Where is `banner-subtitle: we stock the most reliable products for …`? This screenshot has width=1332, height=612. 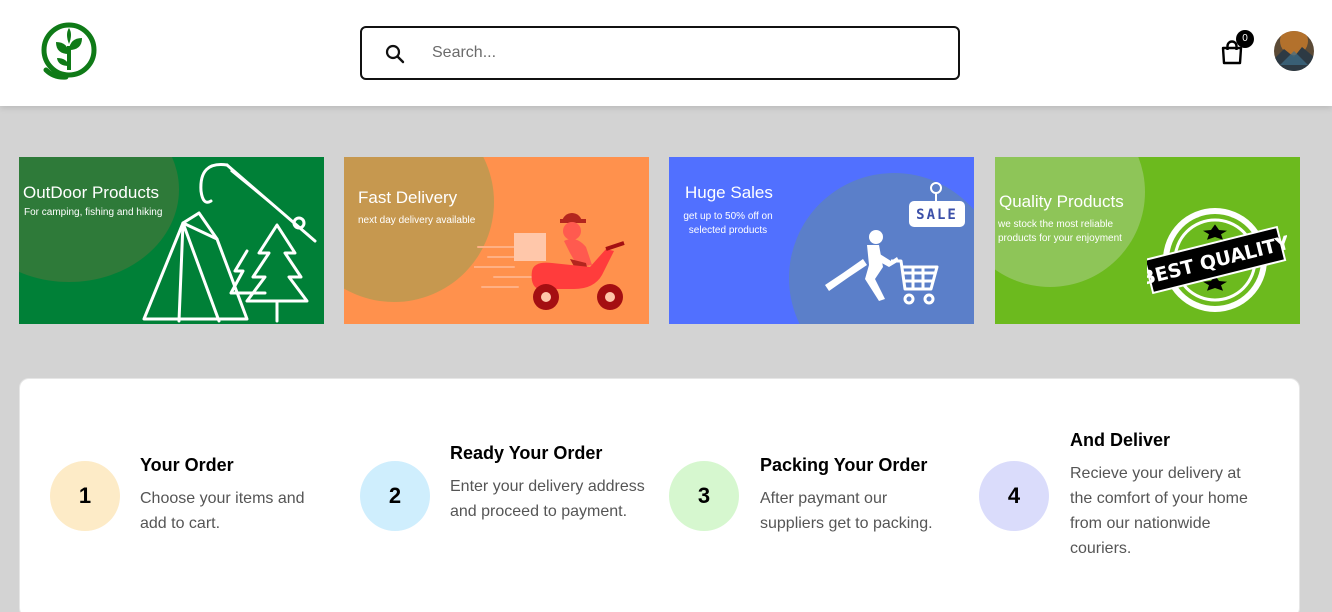 banner-subtitle: we stock the most reliable products for … is located at coordinates (1060, 231).